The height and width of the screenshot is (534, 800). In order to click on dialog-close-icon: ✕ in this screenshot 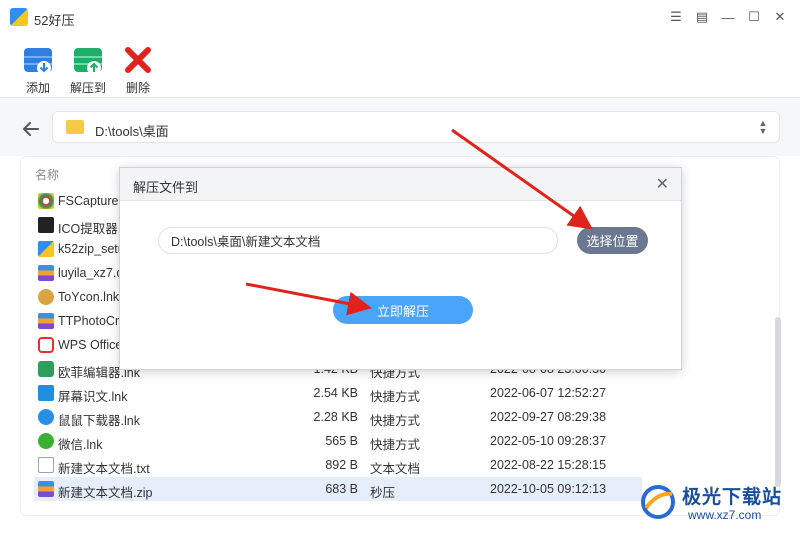, I will do `click(662, 184)`.